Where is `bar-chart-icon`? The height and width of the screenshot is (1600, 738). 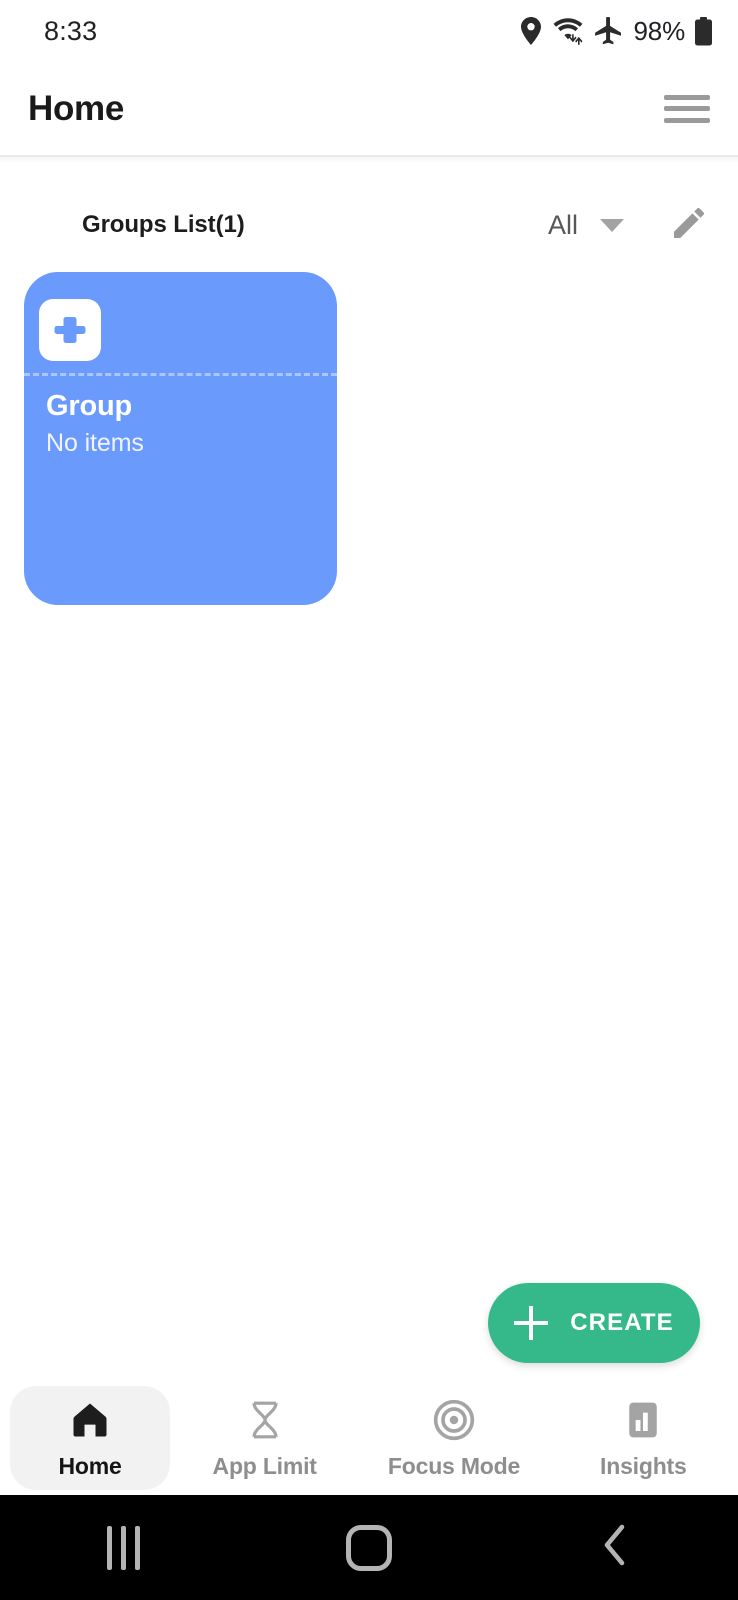
bar-chart-icon is located at coordinates (643, 1420).